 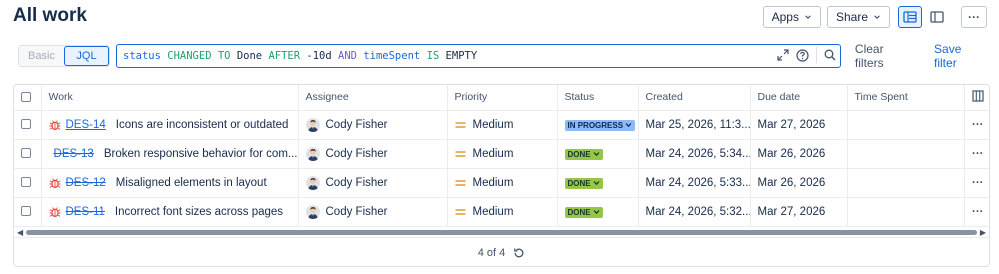 What do you see at coordinates (86, 56) in the screenshot?
I see `jql-mode-button: JQL` at bounding box center [86, 56].